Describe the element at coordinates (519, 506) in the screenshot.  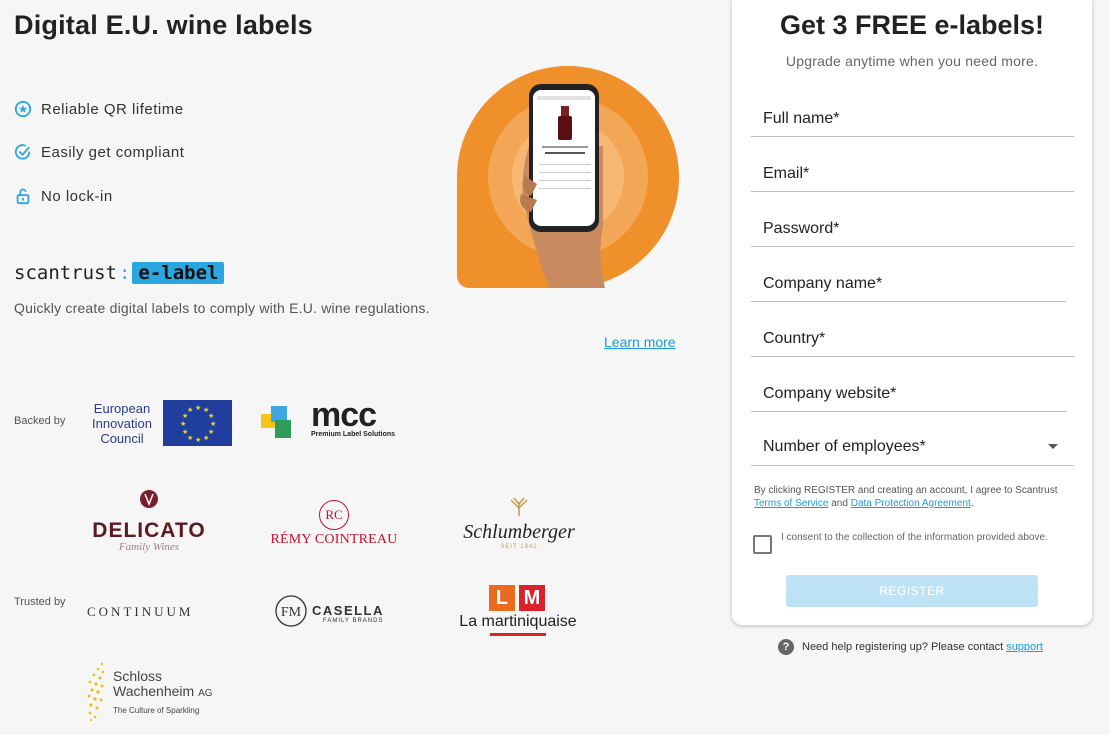
I see `schlumberger-crest-icon` at that location.